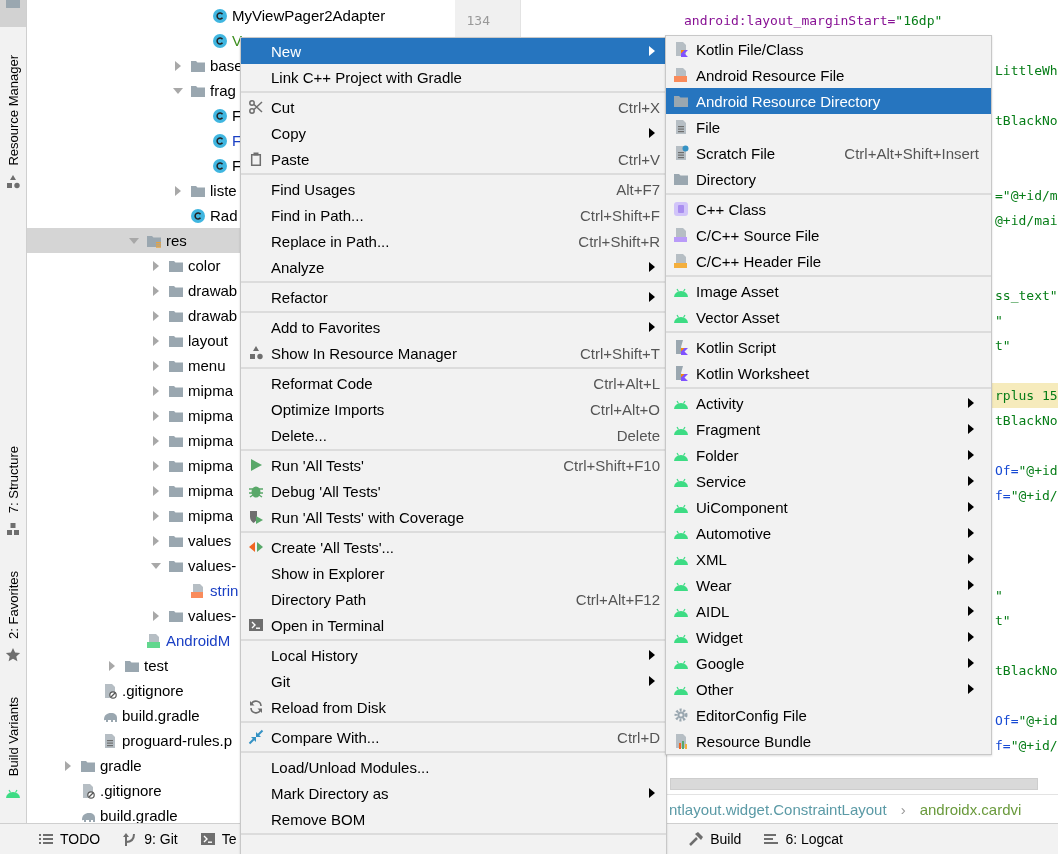 The image size is (1058, 854). I want to click on line-number: 134, so click(478, 21).